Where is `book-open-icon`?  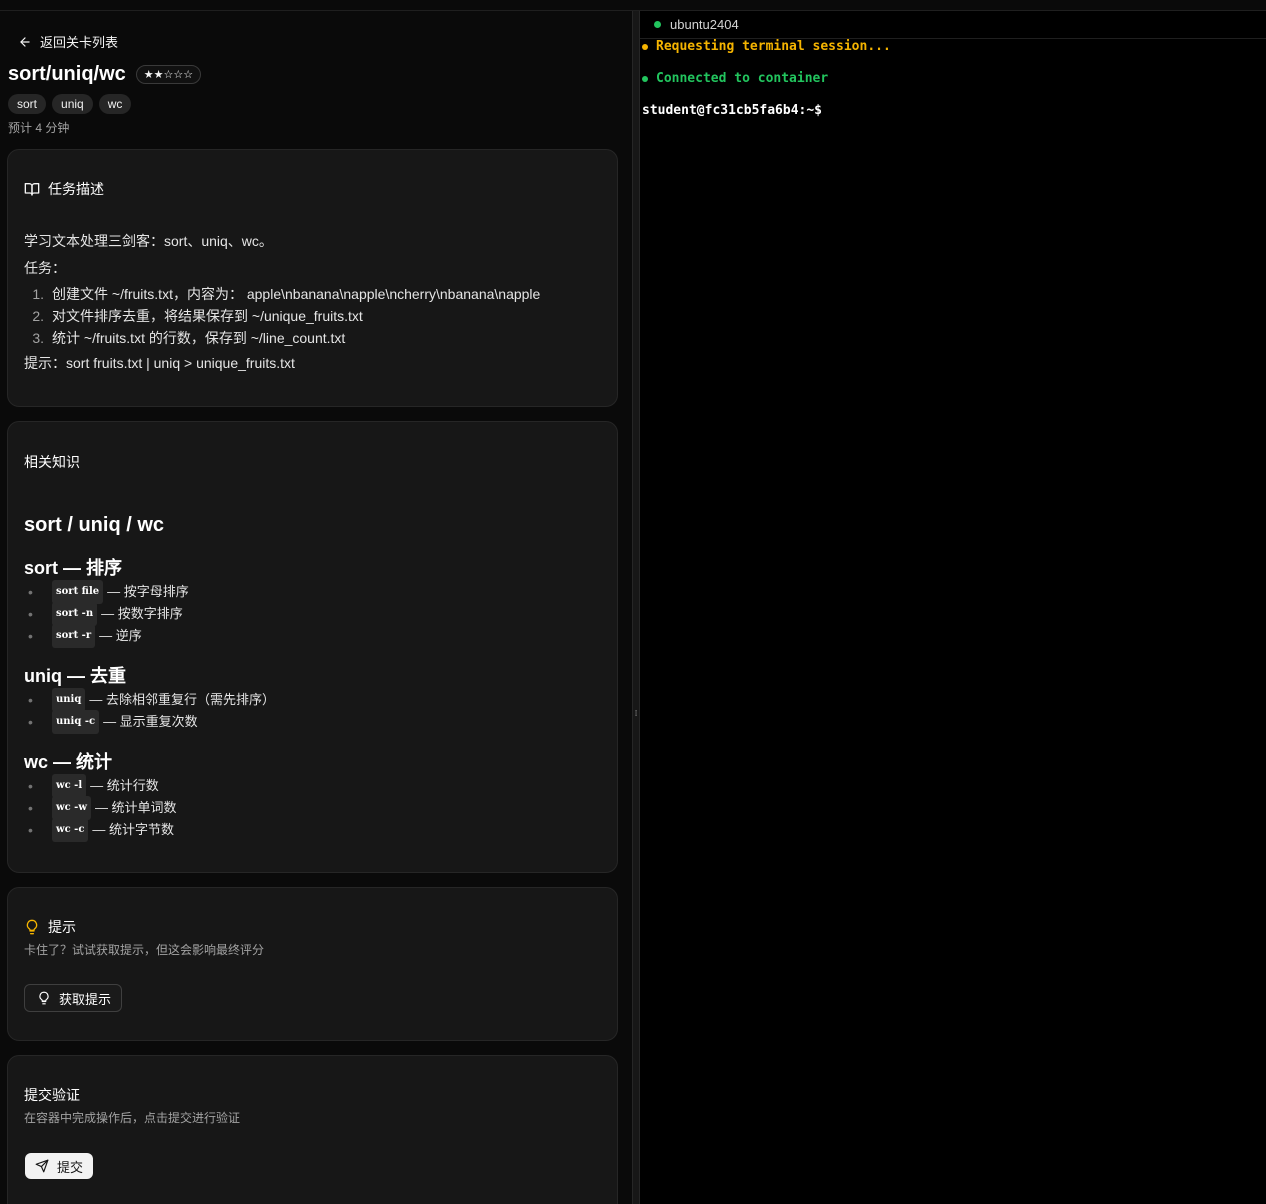
book-open-icon is located at coordinates (32, 189).